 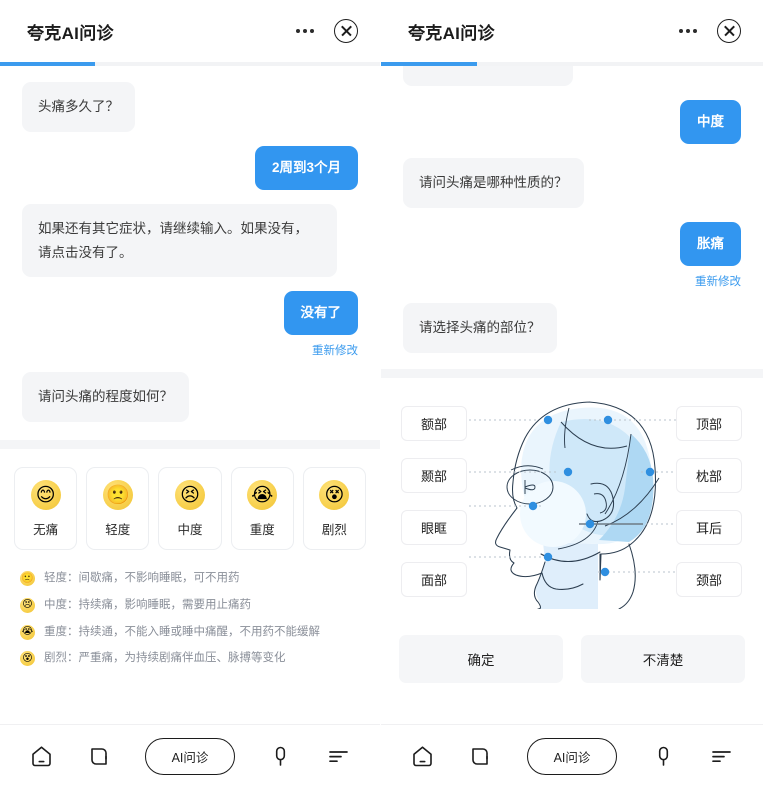 I want to click on legend-item: 🙁 轻度：间歇痛，不影响睡眠，可不用药, so click(x=191, y=579).